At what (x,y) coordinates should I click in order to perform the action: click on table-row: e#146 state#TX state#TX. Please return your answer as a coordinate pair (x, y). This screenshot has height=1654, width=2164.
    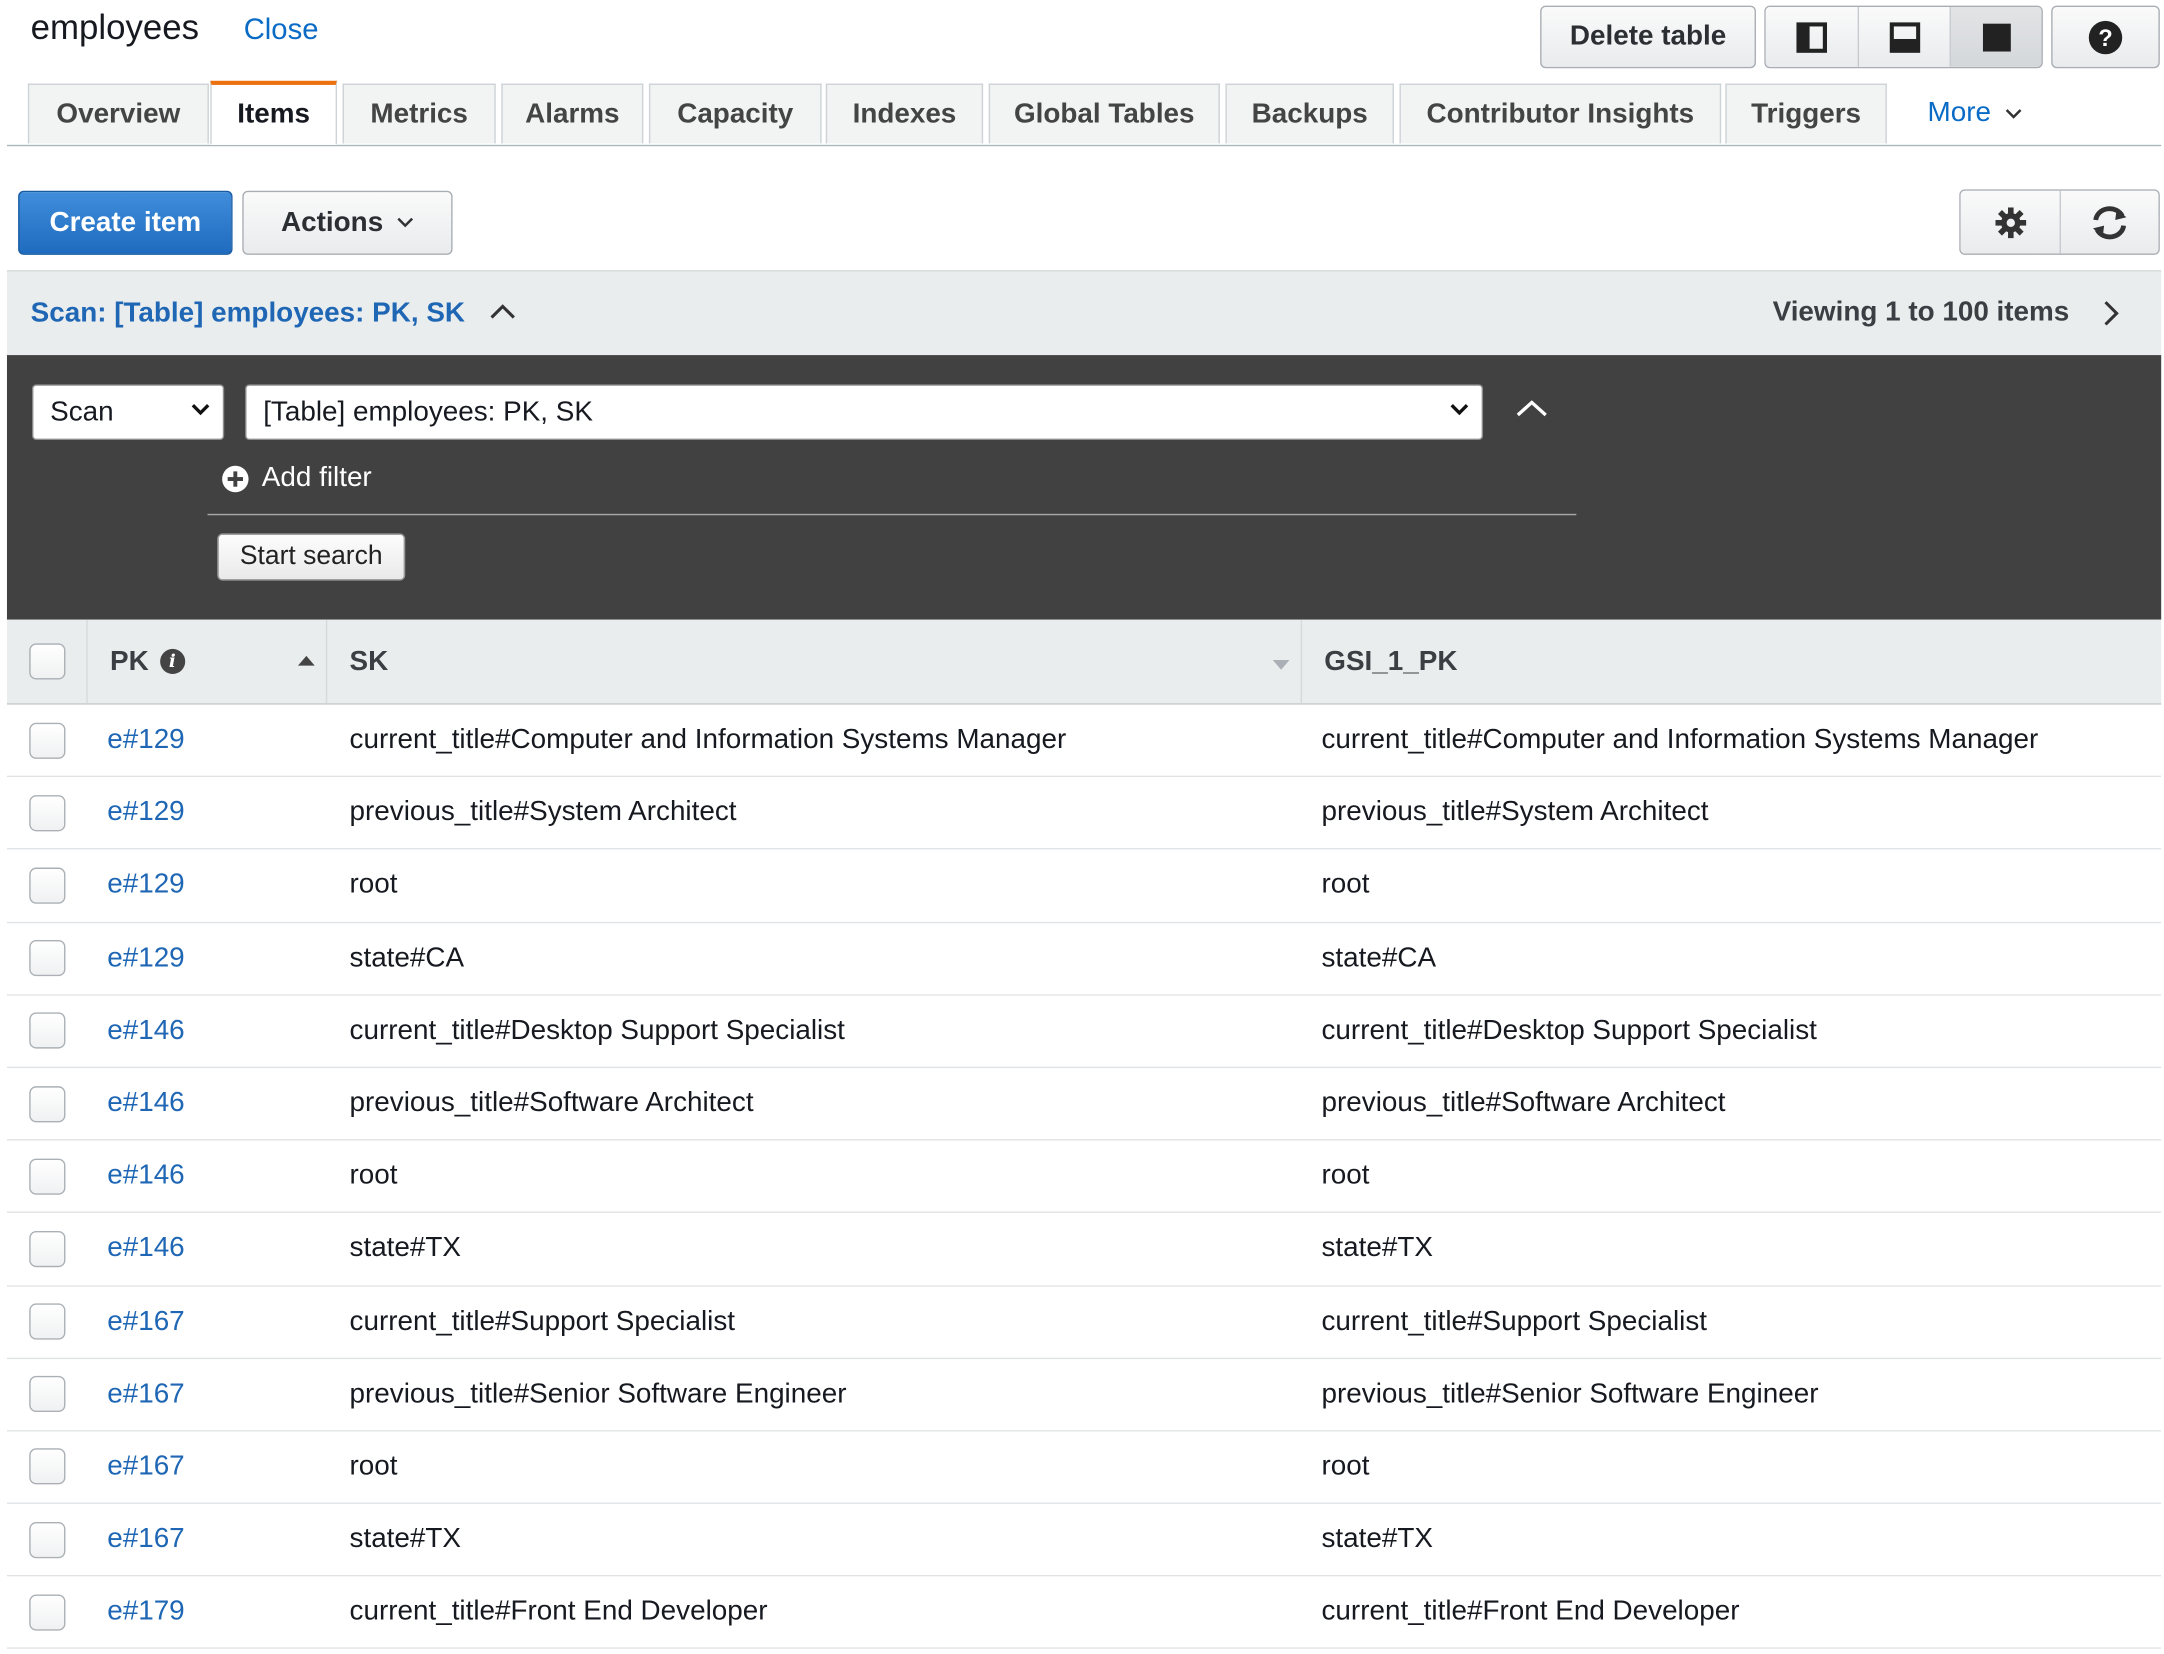
    Looking at the image, I should click on (1084, 1250).